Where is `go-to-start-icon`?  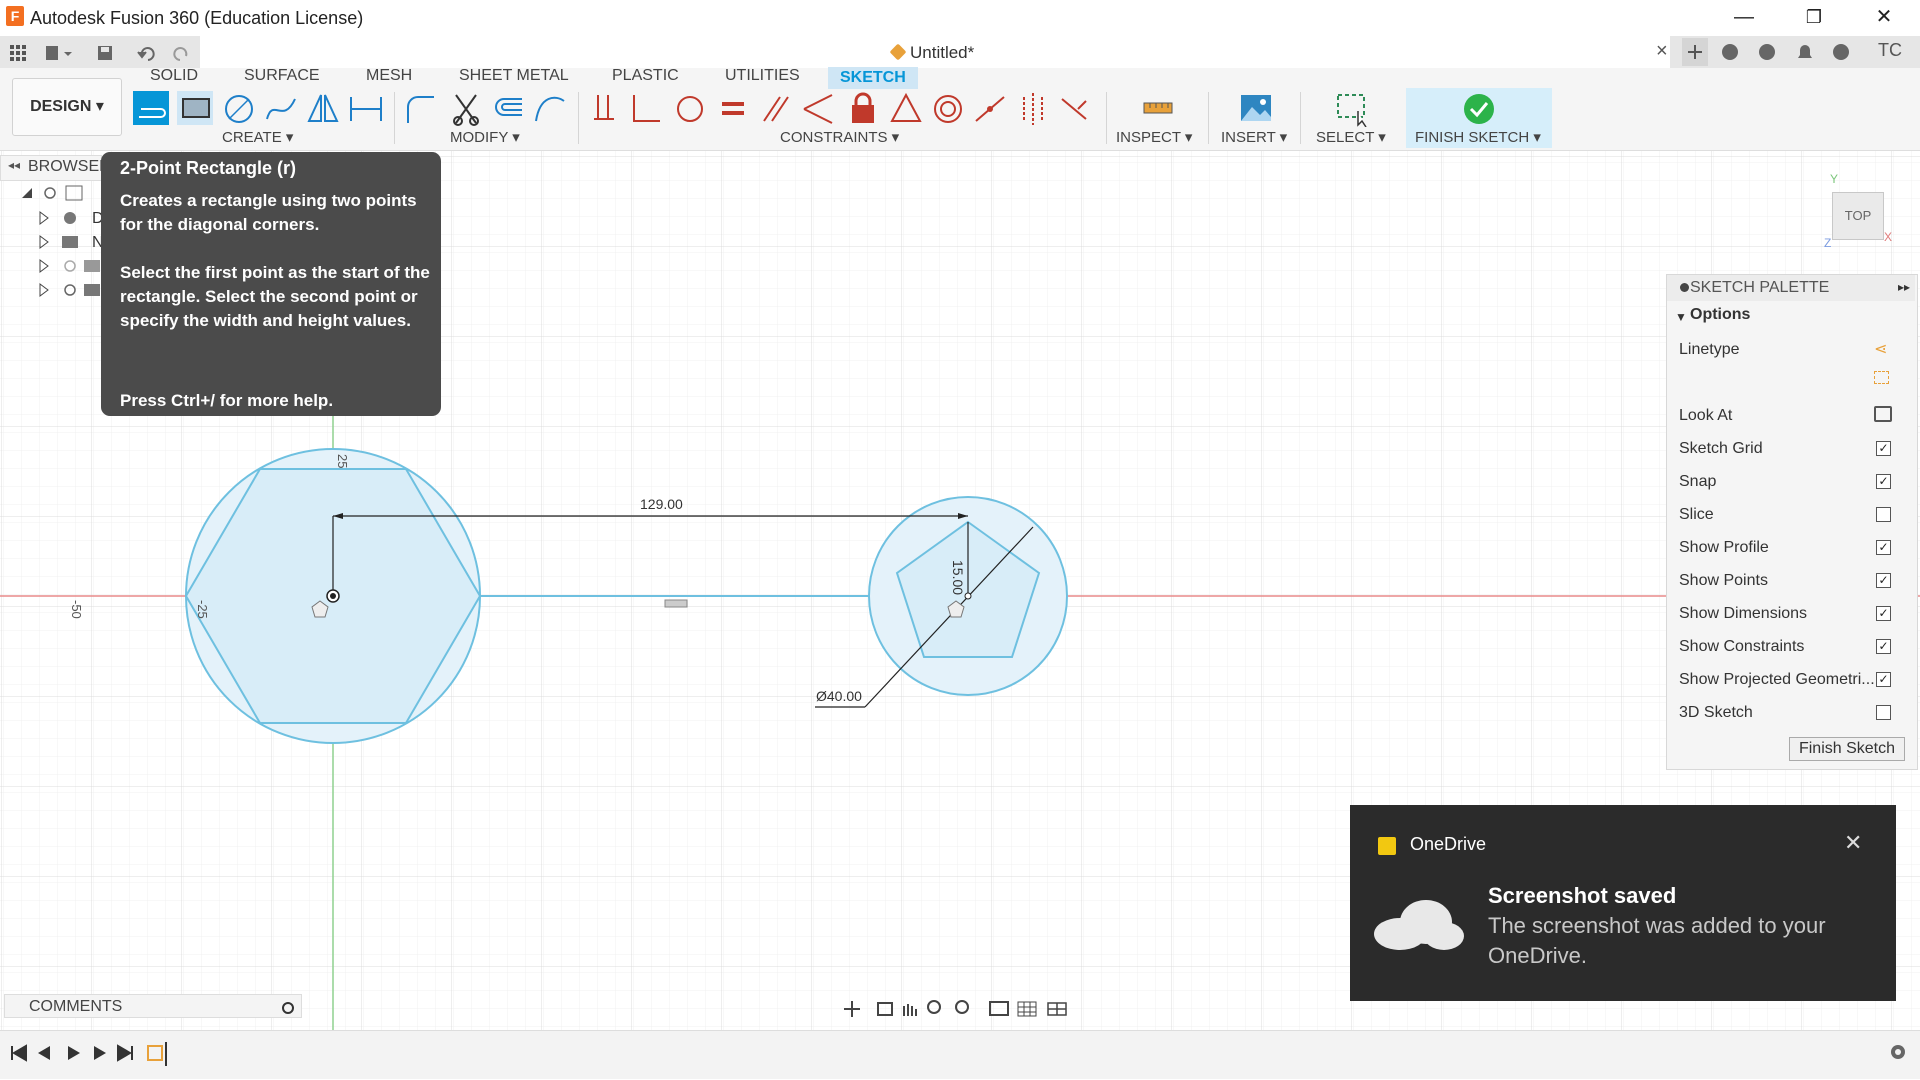
go-to-start-icon is located at coordinates (19, 1053).